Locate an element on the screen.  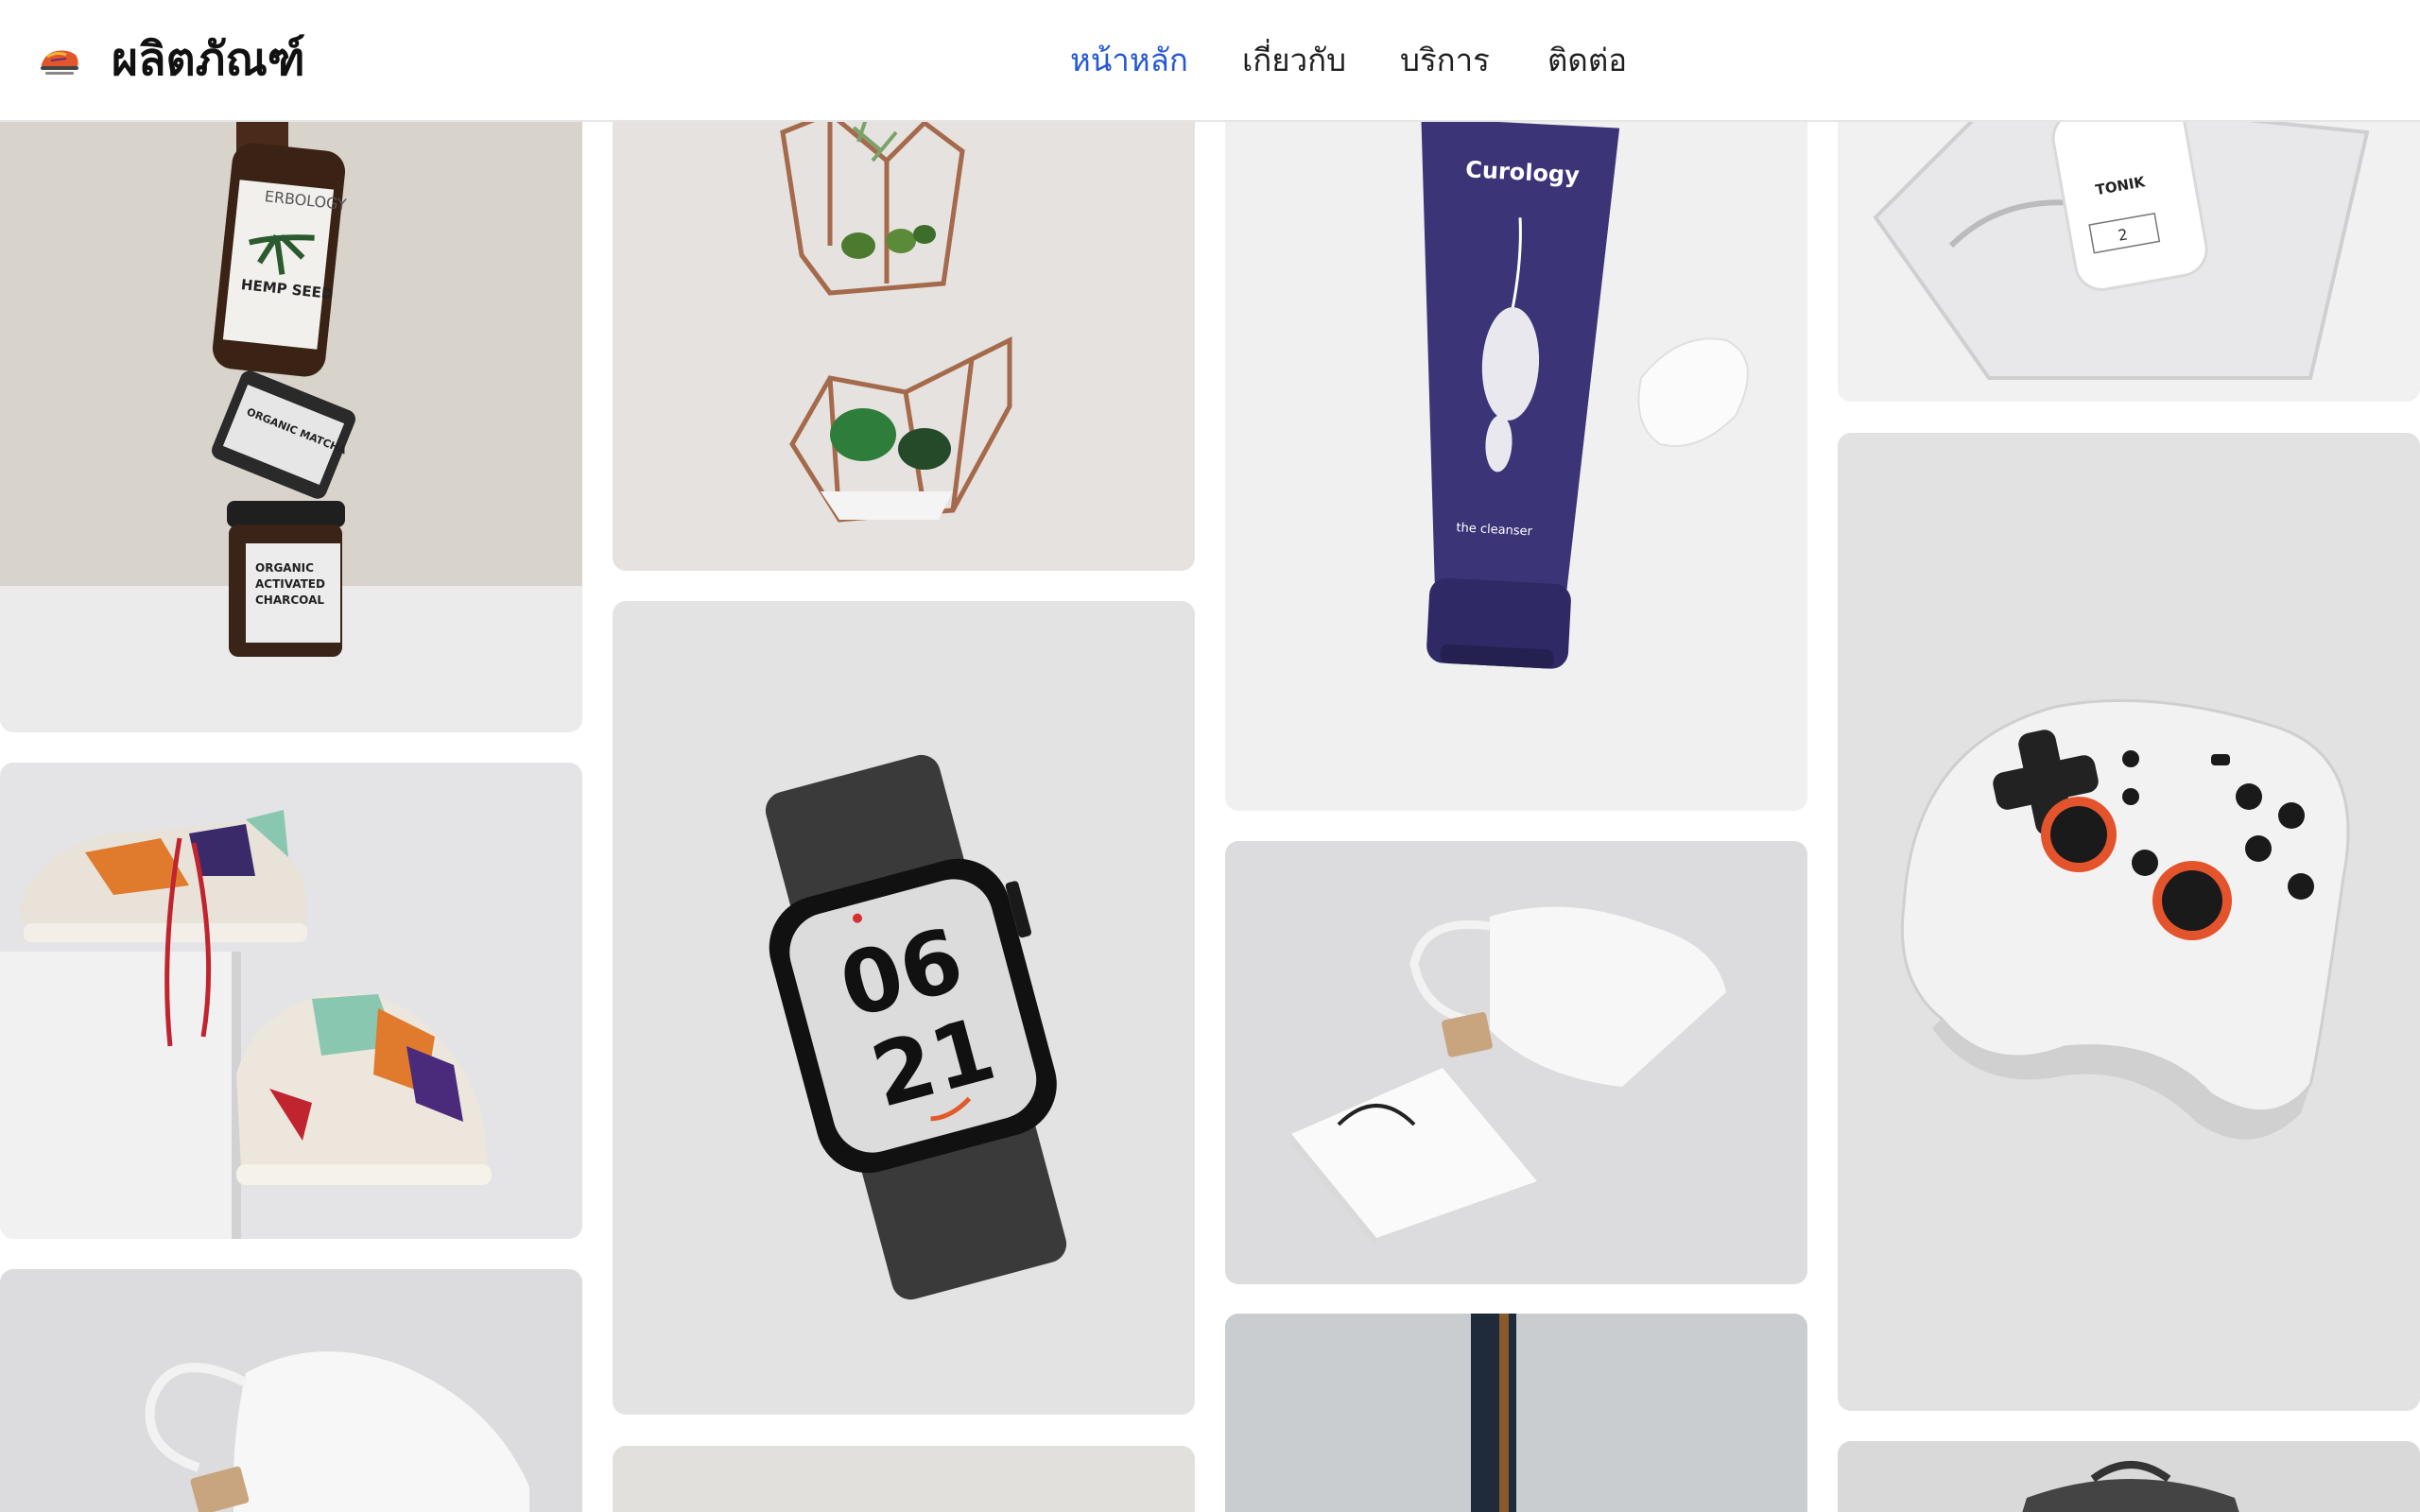
pouch-and-bag-image is located at coordinates (1516, 1062).